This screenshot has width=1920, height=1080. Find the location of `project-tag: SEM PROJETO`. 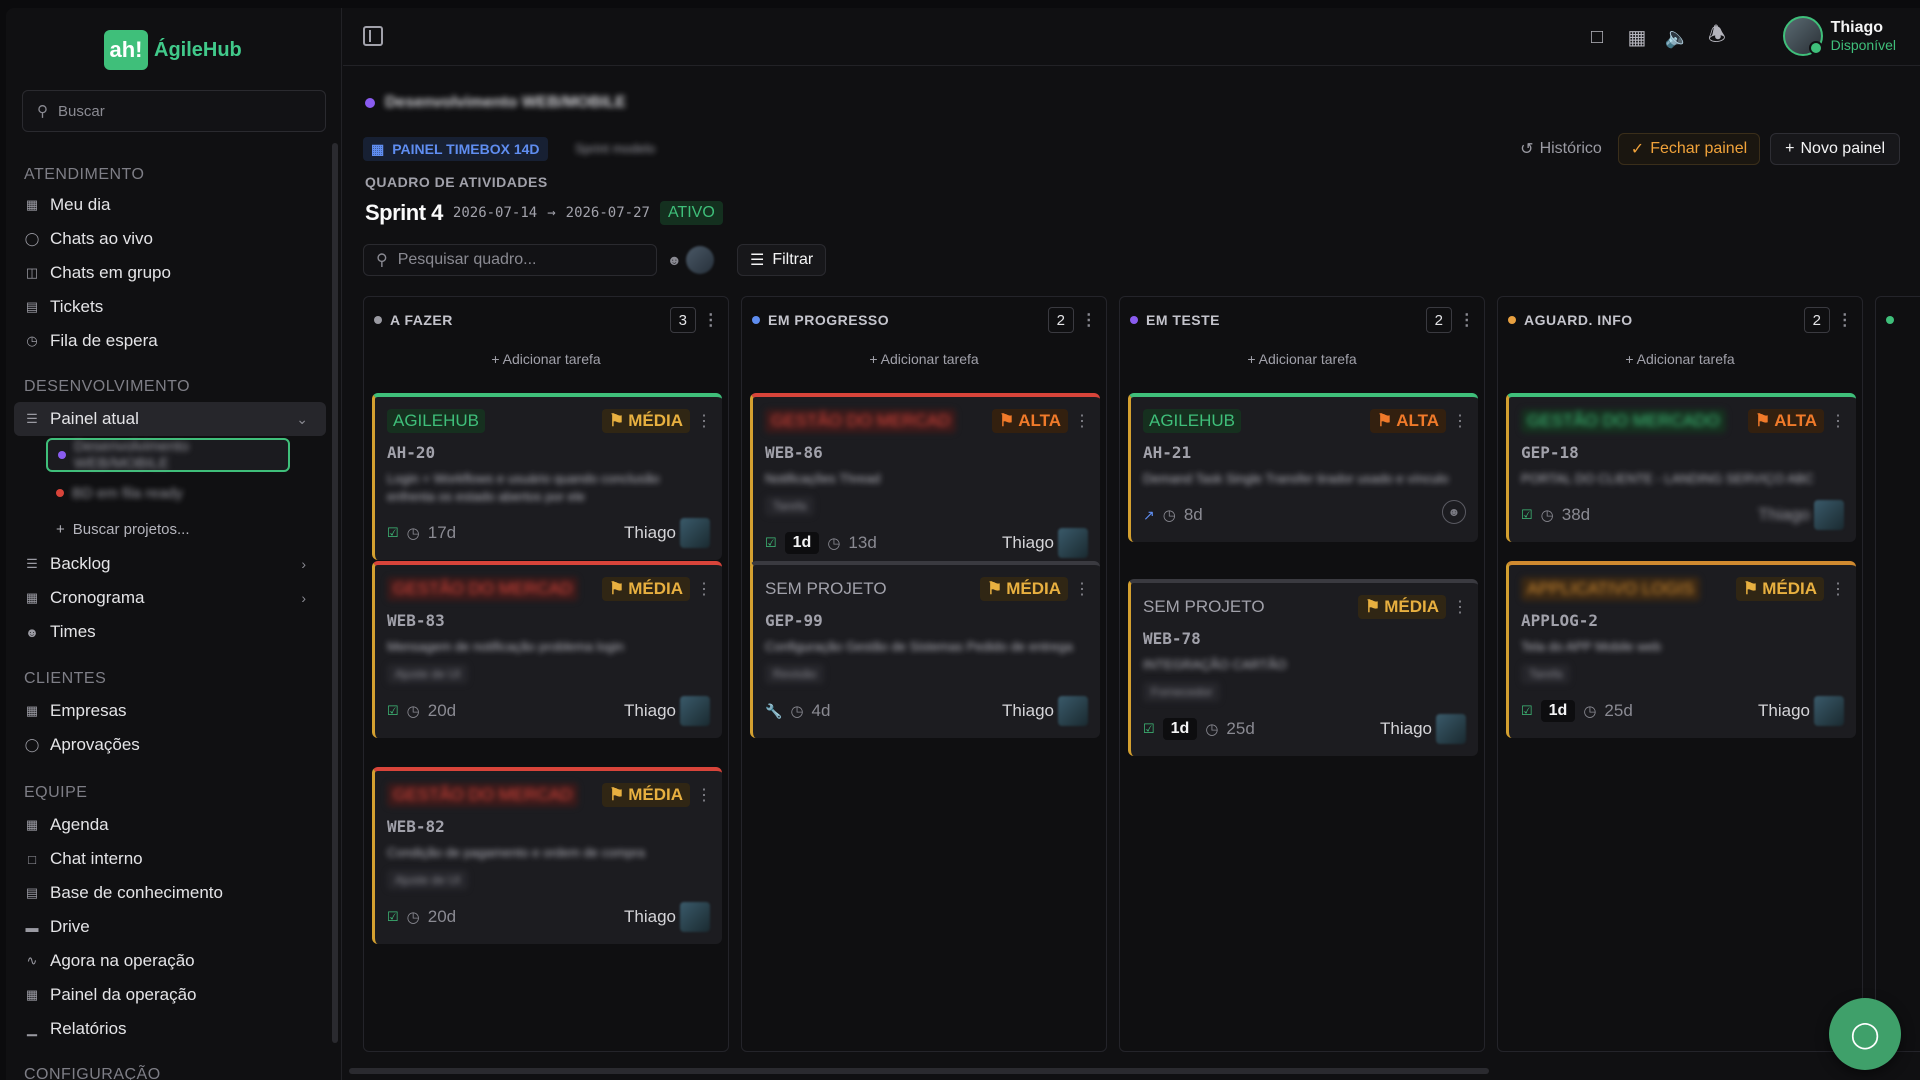

project-tag: SEM PROJETO is located at coordinates (826, 588).